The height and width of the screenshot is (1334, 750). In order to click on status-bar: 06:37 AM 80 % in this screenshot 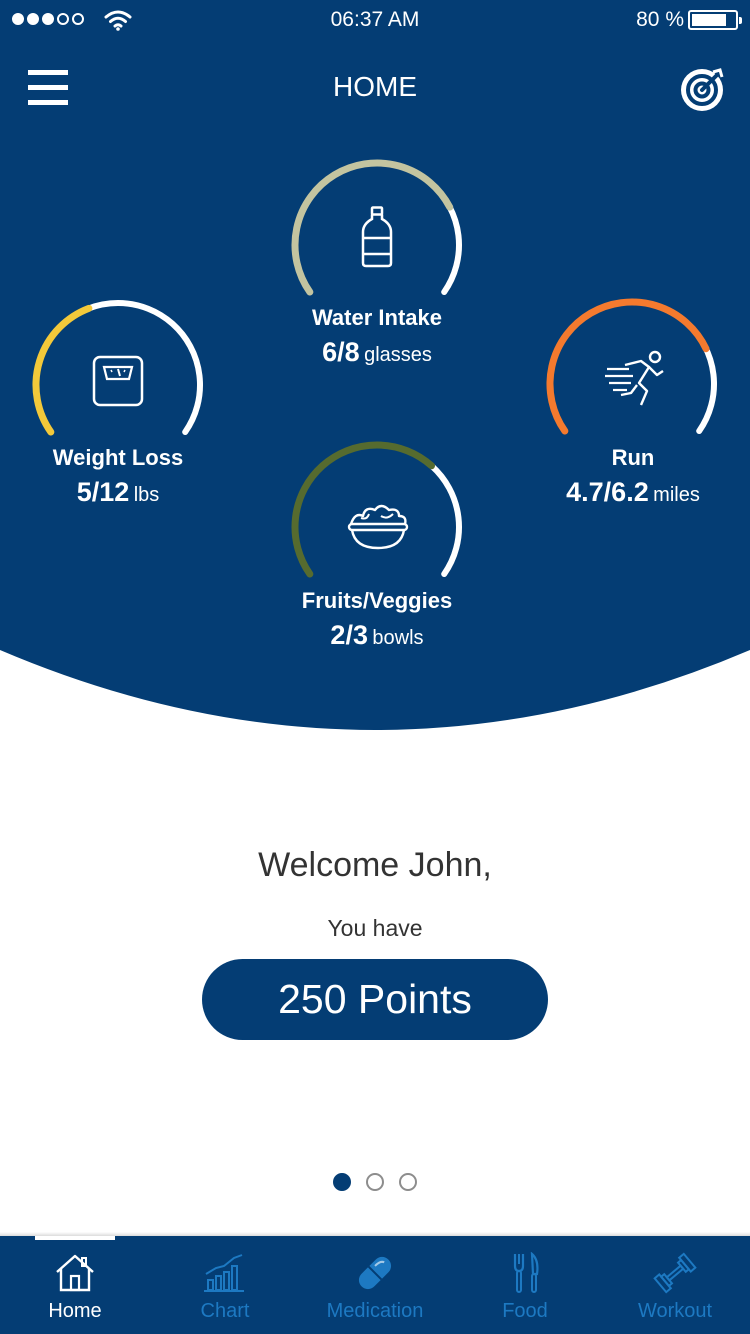, I will do `click(375, 21)`.